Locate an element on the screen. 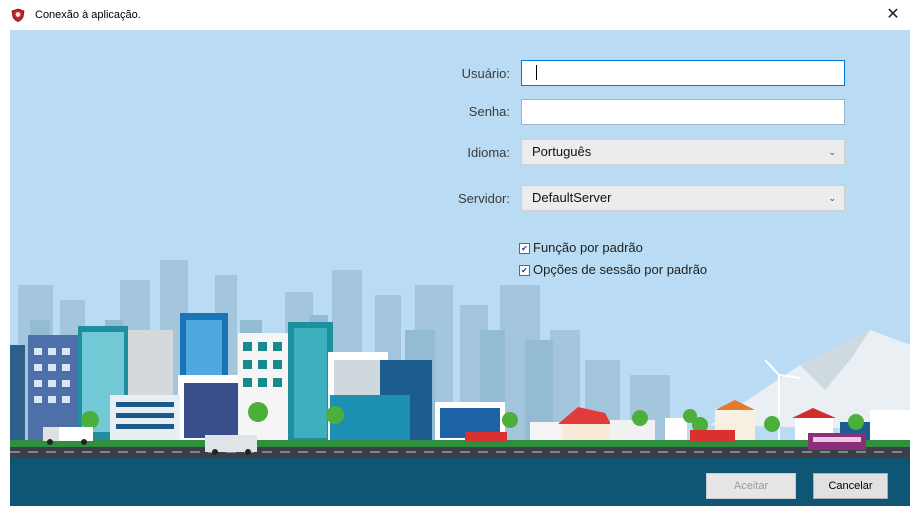 This screenshot has height=506, width=910. language-label: Idioma: is located at coordinates (488, 152).